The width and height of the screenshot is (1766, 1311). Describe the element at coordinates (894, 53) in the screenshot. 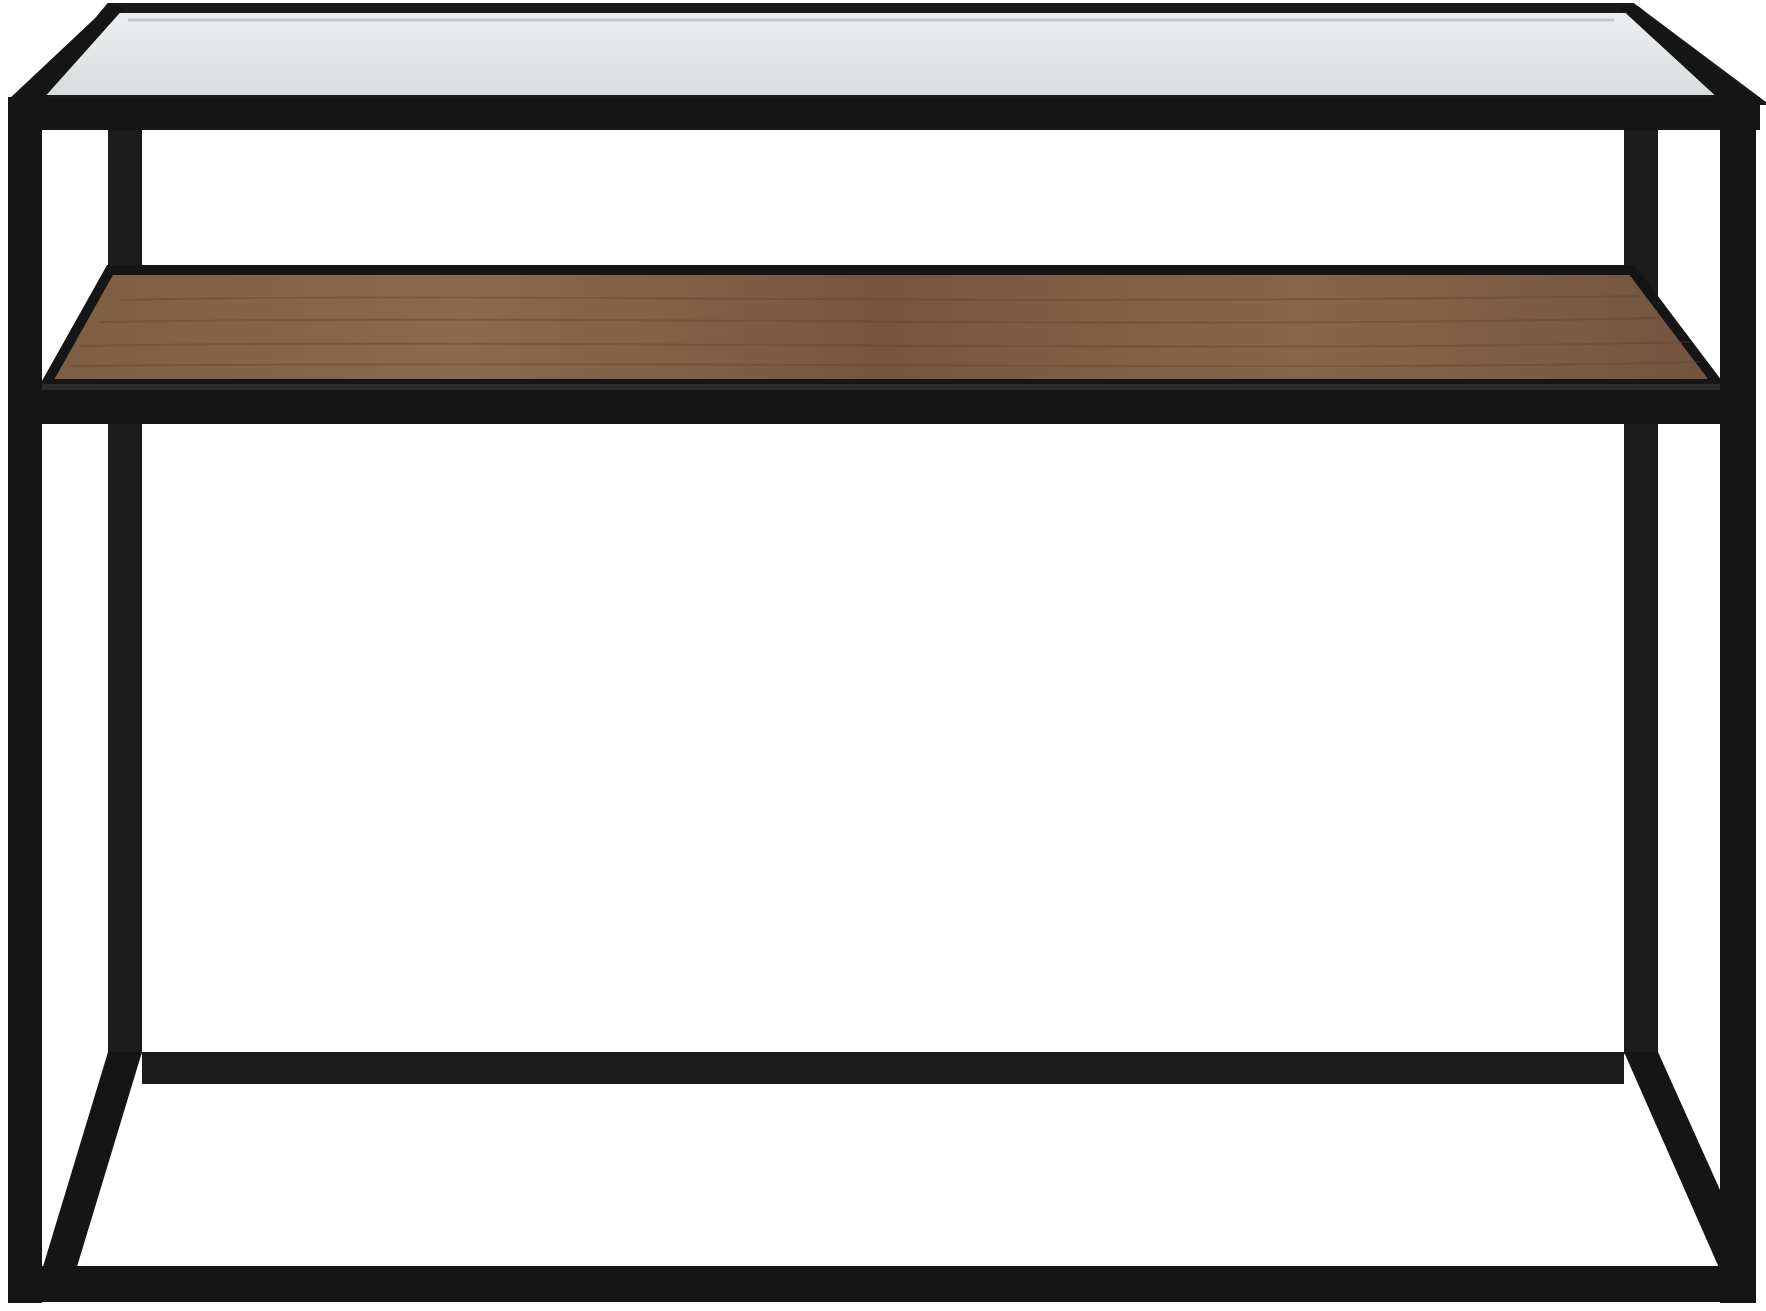

I see `glass-top` at that location.